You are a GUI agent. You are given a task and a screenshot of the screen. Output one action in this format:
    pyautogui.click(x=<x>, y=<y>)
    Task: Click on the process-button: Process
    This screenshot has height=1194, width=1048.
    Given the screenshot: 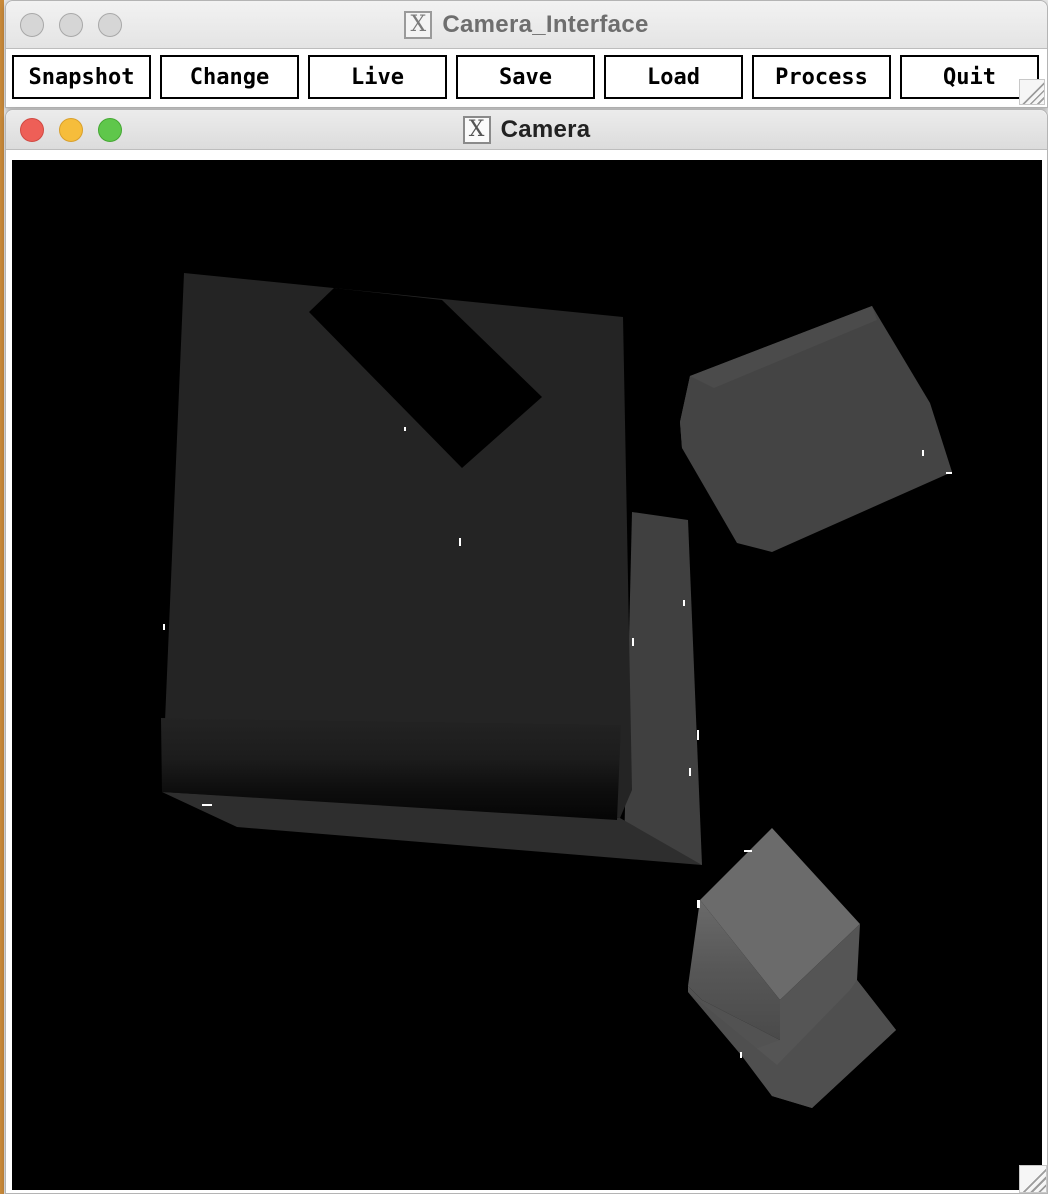 What is the action you would take?
    pyautogui.click(x=821, y=77)
    